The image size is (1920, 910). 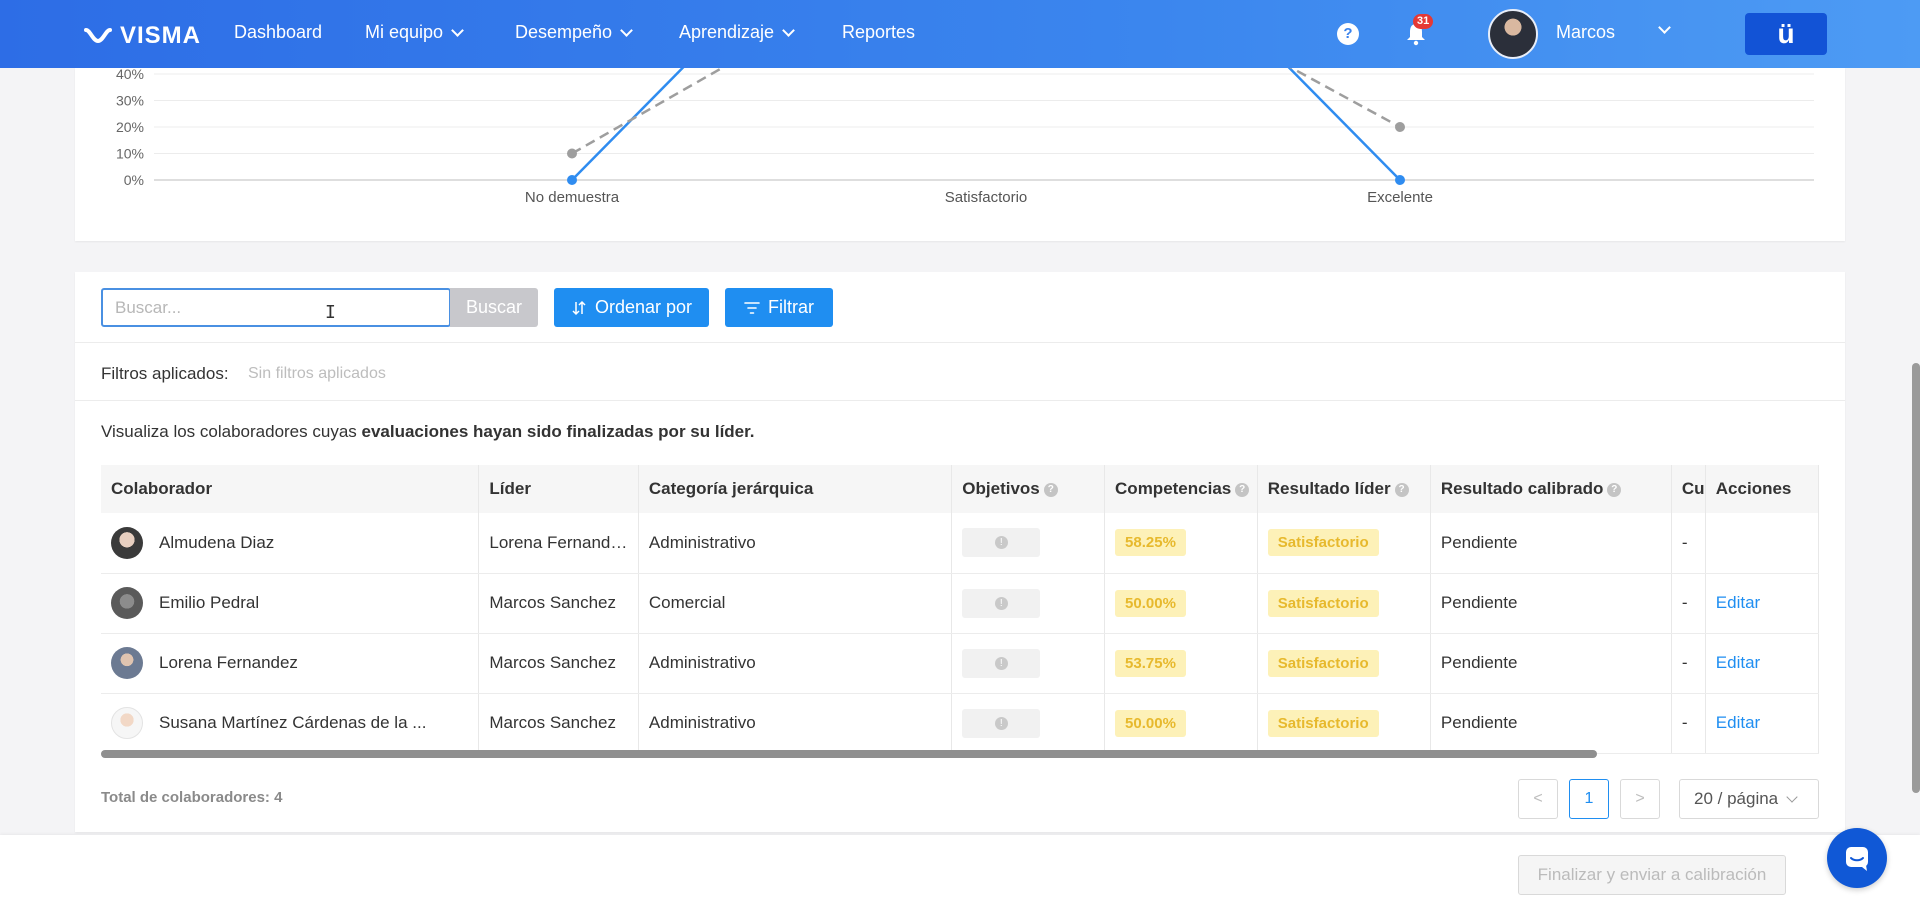 What do you see at coordinates (1028, 489) in the screenshot?
I see `col-header-objetivos: Objetivos?` at bounding box center [1028, 489].